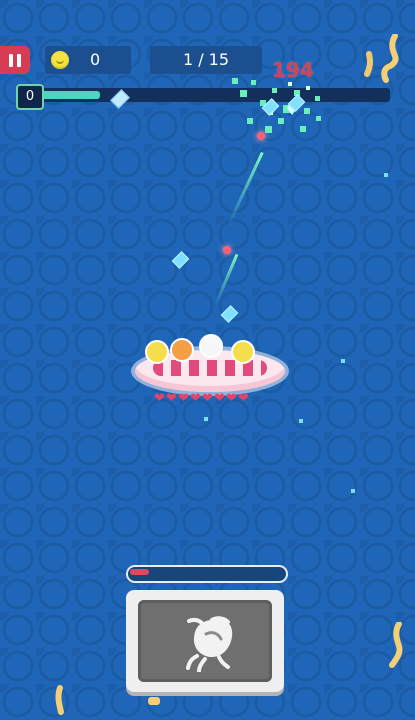 Image resolution: width=415 pixels, height=720 pixels. I want to click on pause-button, so click(15, 60).